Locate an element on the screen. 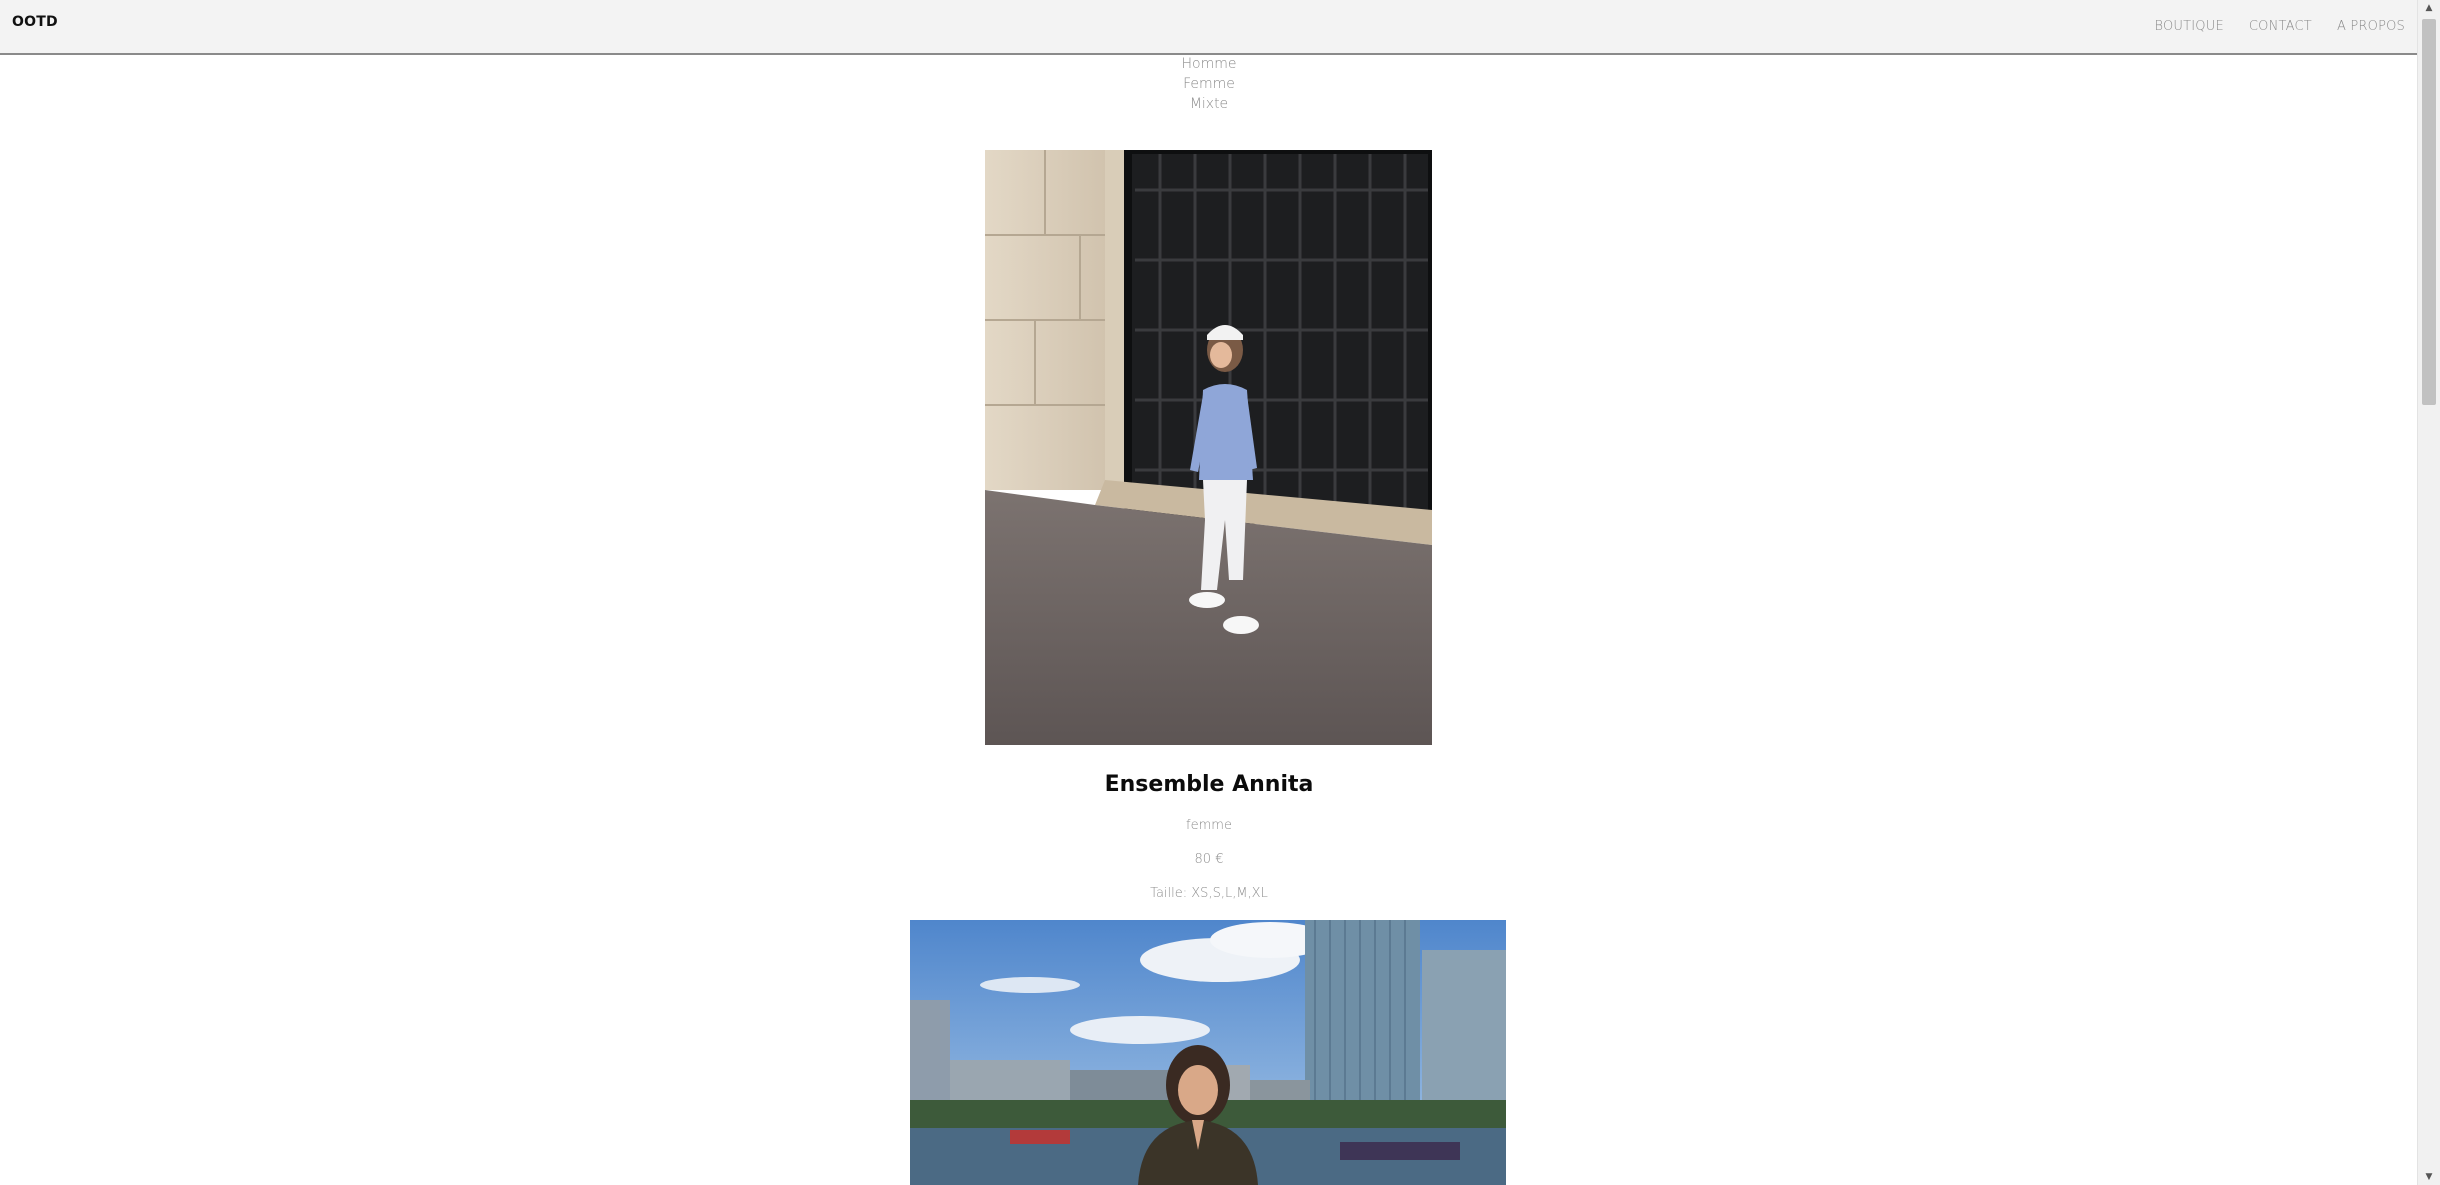 The height and width of the screenshot is (1185, 2440). main-nav: BOUTIQUE CONTACT A PROPOS is located at coordinates (2280, 26).